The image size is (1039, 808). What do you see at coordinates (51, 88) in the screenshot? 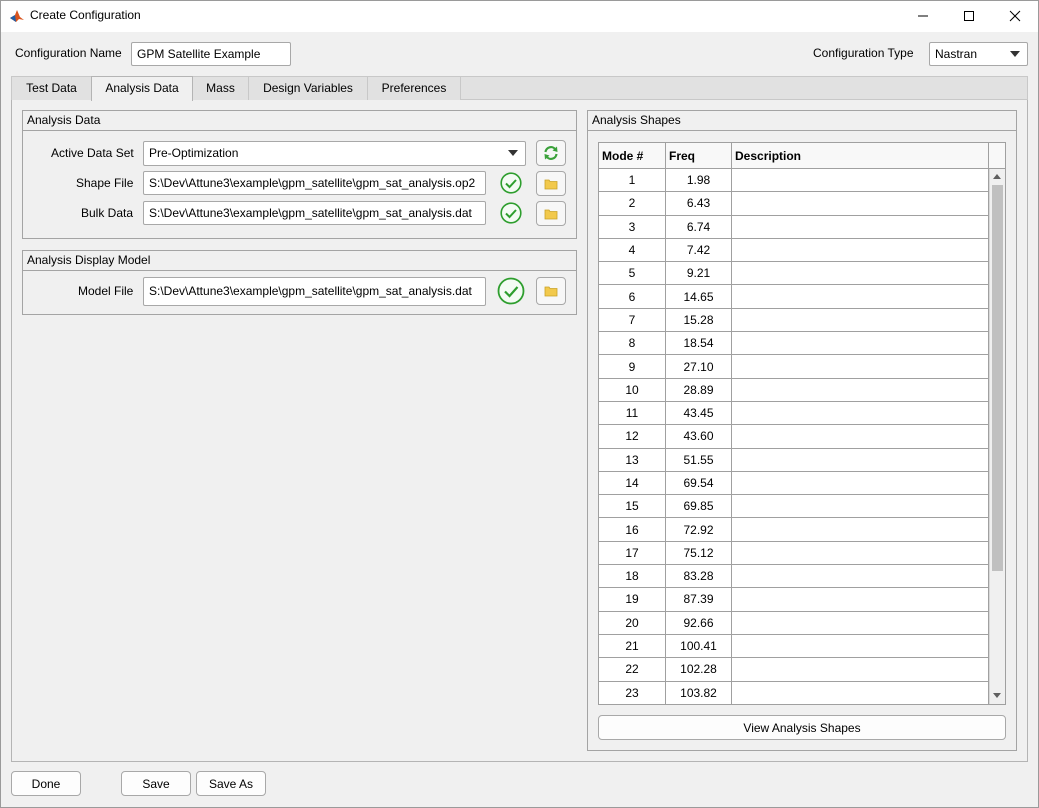
I see `tab-test-data: Test Data` at bounding box center [51, 88].